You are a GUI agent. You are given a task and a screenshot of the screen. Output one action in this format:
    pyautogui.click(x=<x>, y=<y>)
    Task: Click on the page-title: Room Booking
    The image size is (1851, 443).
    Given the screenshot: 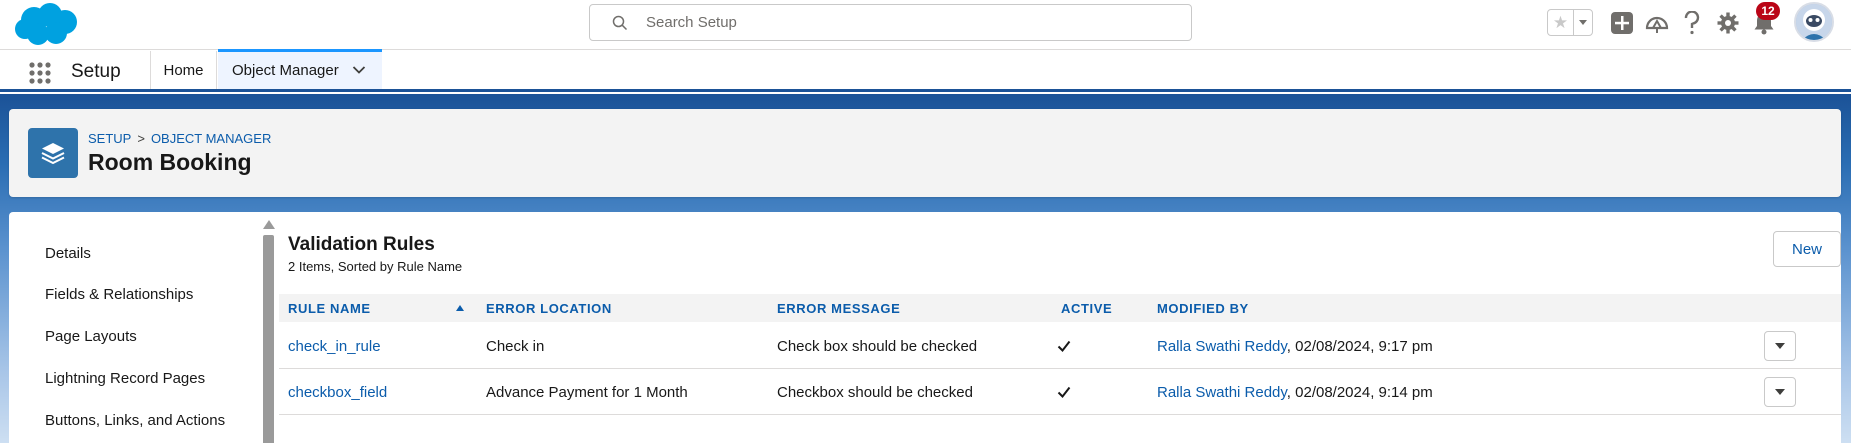 What is the action you would take?
    pyautogui.click(x=170, y=162)
    